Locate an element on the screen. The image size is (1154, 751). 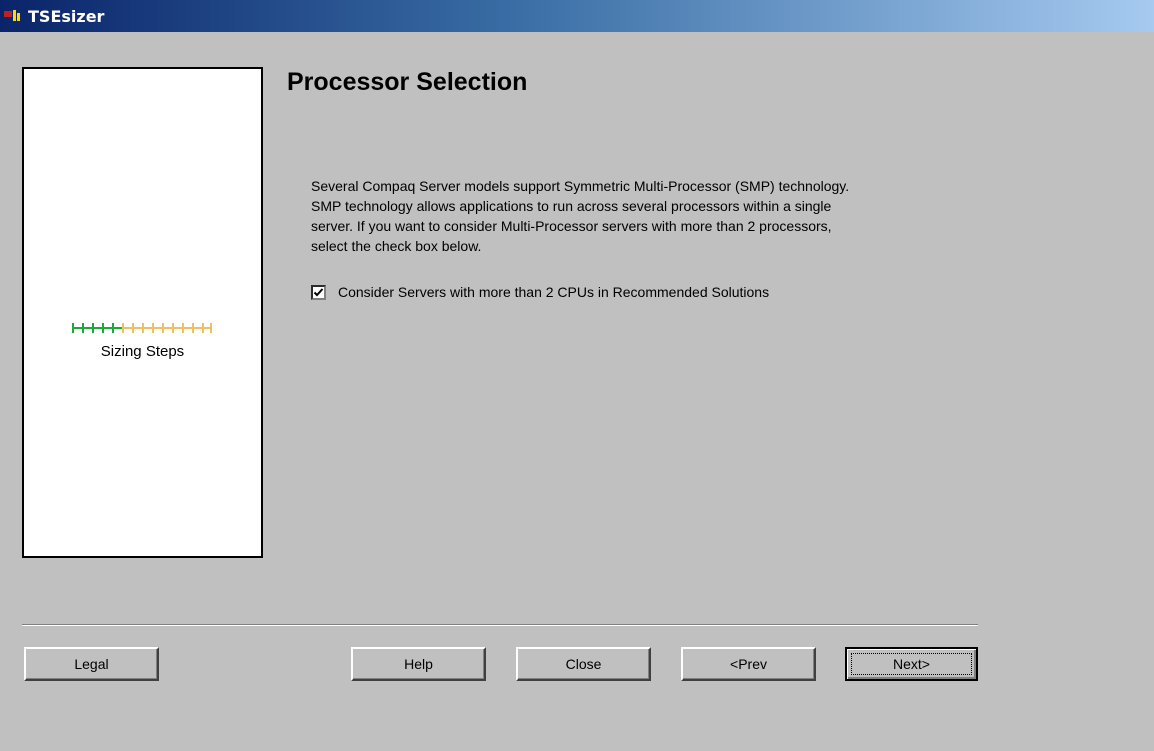
tsesizer-app-icon is located at coordinates (14, 16).